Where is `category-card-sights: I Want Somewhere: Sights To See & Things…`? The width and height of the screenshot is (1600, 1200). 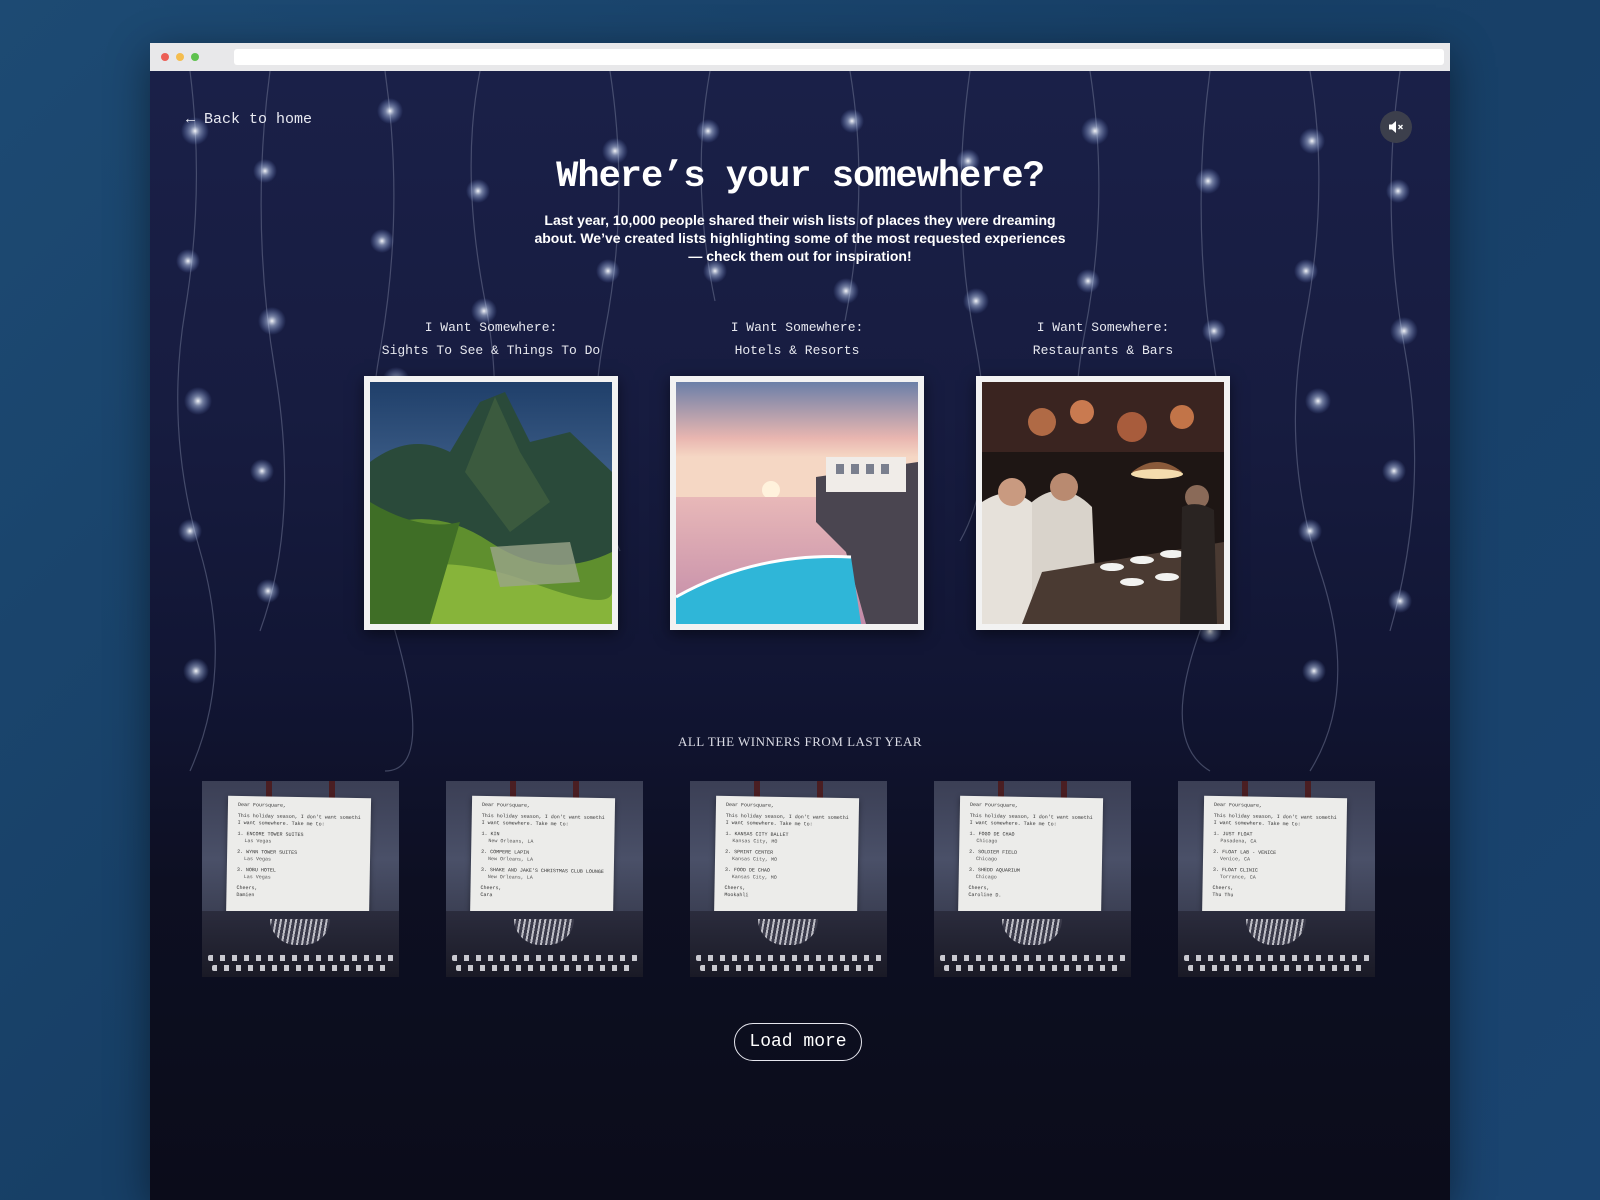
category-card-sights: I Want Somewhere: Sights To See & Things… is located at coordinates (491, 473).